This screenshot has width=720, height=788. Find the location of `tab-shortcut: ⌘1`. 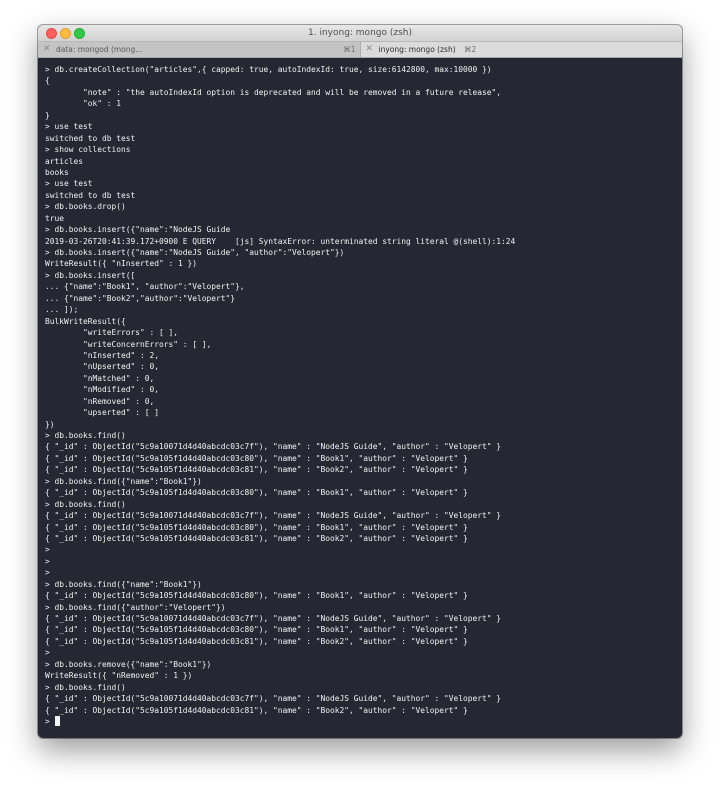

tab-shortcut: ⌘1 is located at coordinates (349, 49).